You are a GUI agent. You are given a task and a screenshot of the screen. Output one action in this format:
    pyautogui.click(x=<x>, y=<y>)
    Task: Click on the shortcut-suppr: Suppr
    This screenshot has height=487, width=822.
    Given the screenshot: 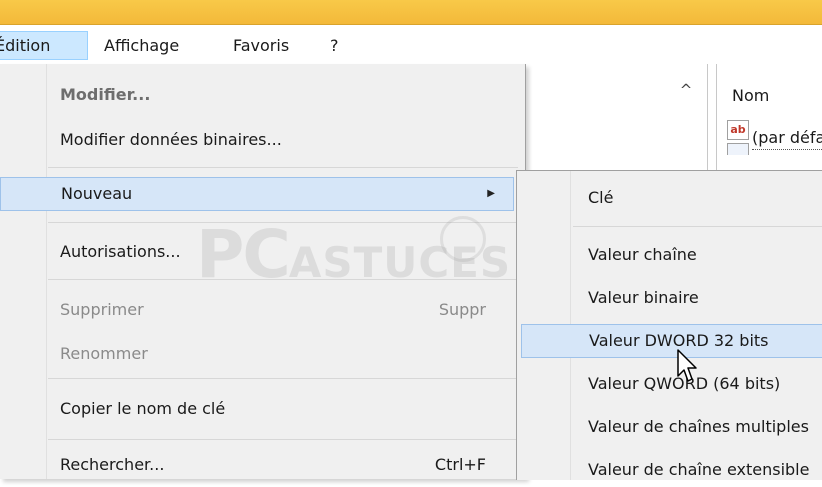 What is the action you would take?
    pyautogui.click(x=462, y=309)
    